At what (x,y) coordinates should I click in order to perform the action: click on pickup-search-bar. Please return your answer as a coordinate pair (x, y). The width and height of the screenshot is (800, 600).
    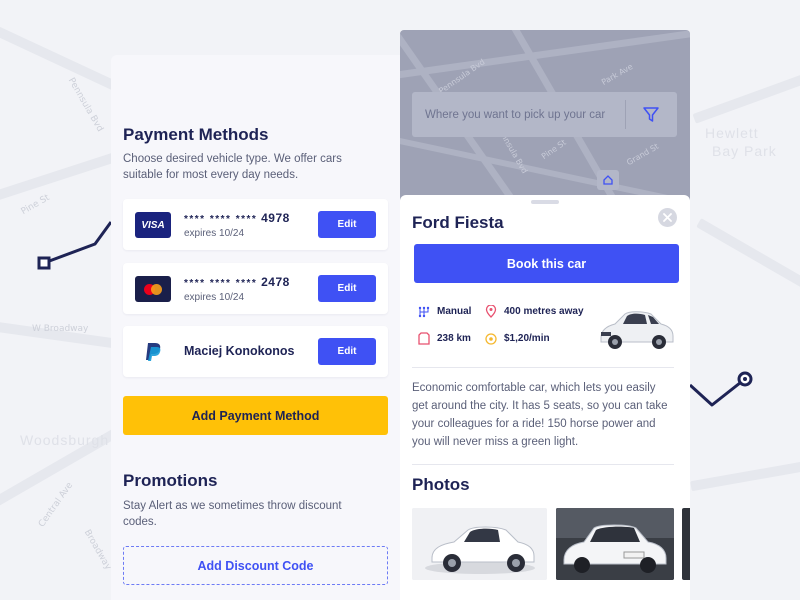
    Looking at the image, I should click on (544, 114).